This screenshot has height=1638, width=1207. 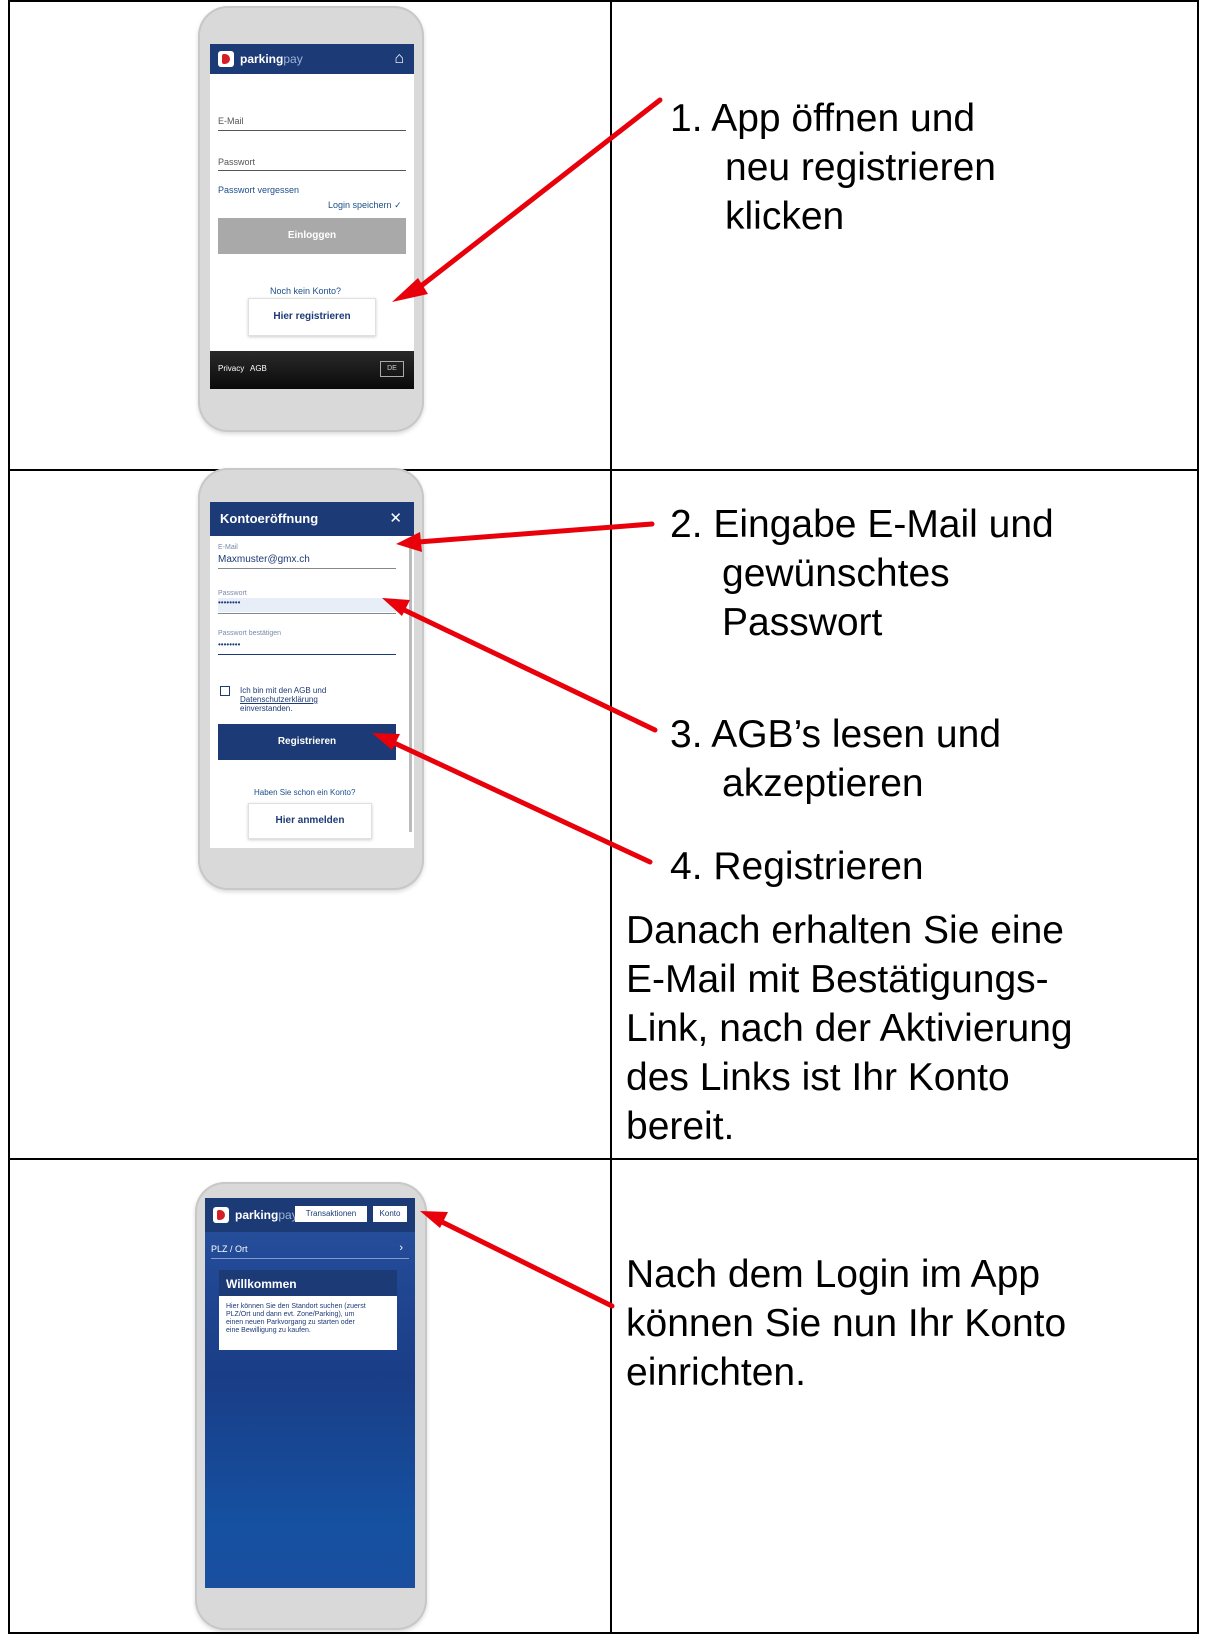 What do you see at coordinates (527, 199) in the screenshot?
I see `arrow-to-register-button` at bounding box center [527, 199].